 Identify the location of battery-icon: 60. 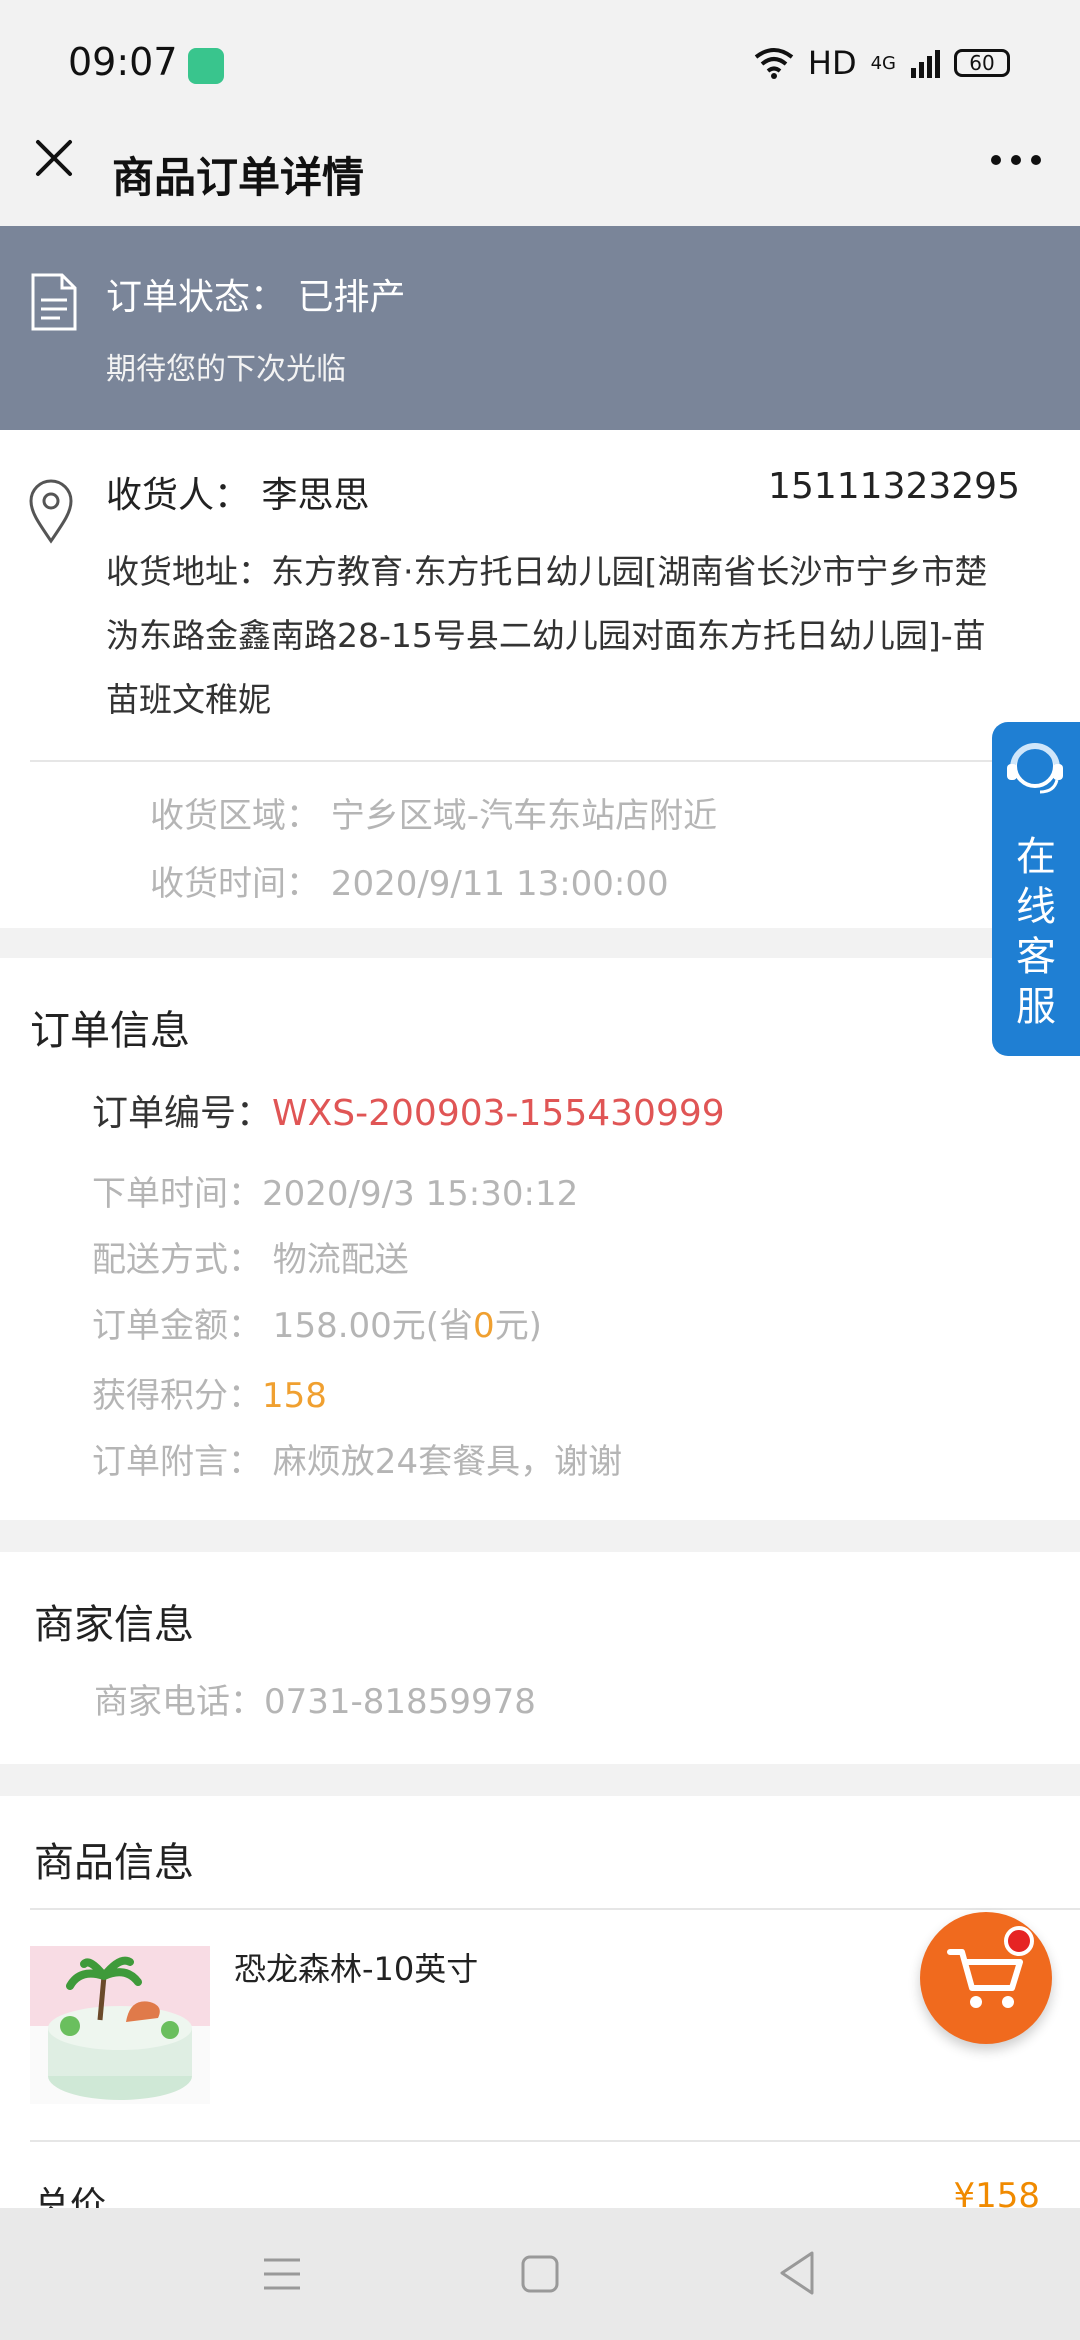
(982, 63).